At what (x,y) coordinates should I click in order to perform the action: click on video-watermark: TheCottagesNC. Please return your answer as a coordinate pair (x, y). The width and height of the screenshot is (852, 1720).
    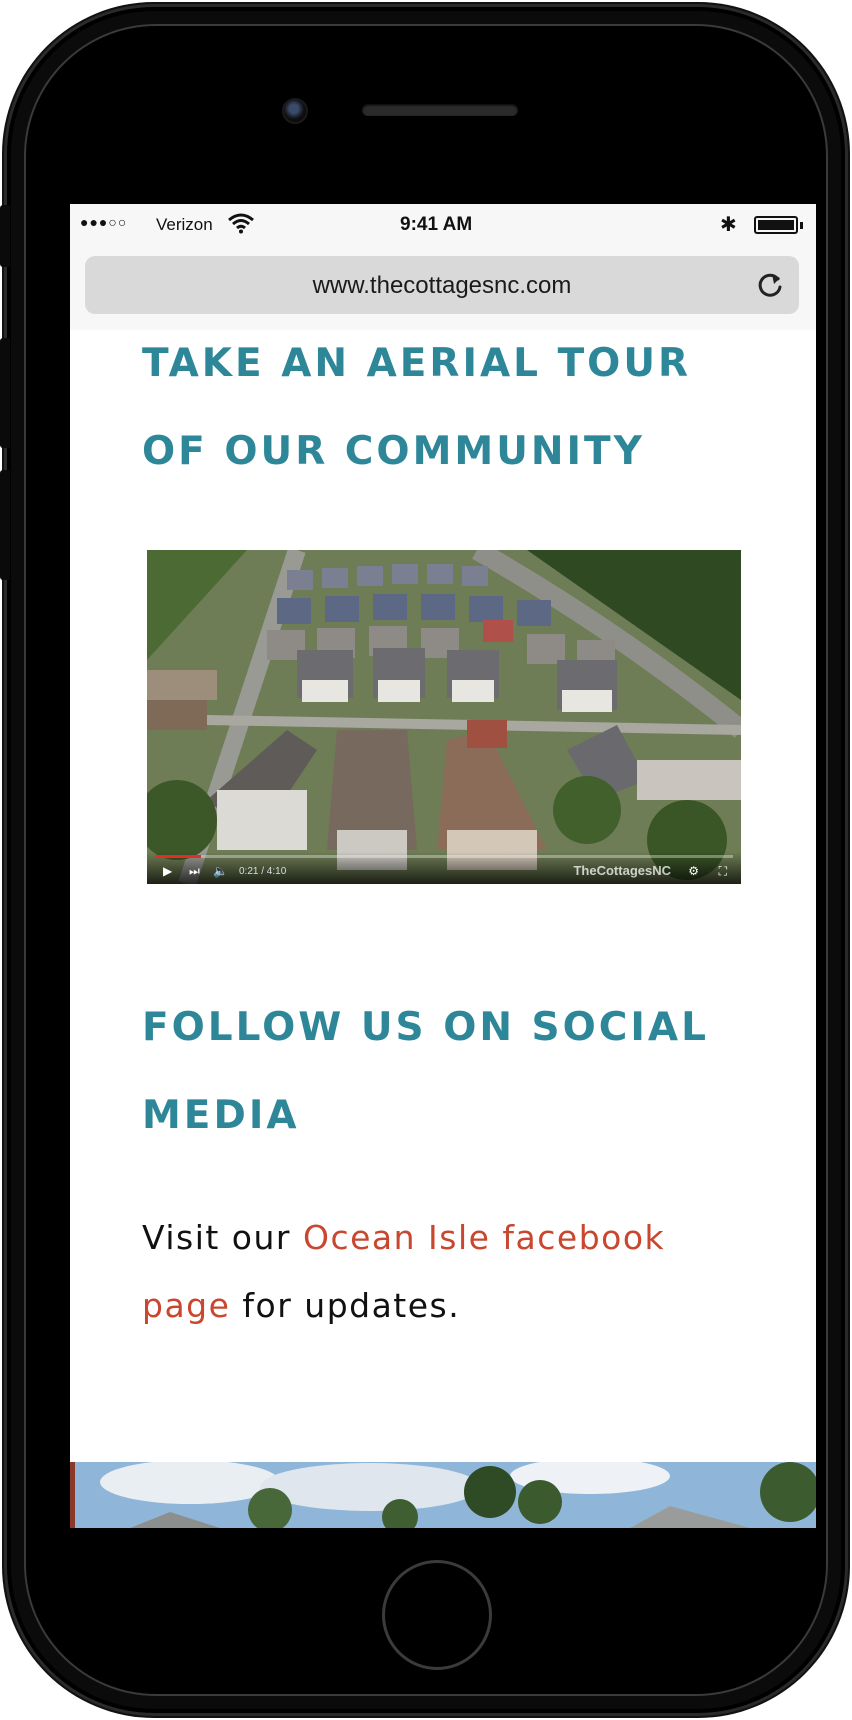
    Looking at the image, I should click on (622, 870).